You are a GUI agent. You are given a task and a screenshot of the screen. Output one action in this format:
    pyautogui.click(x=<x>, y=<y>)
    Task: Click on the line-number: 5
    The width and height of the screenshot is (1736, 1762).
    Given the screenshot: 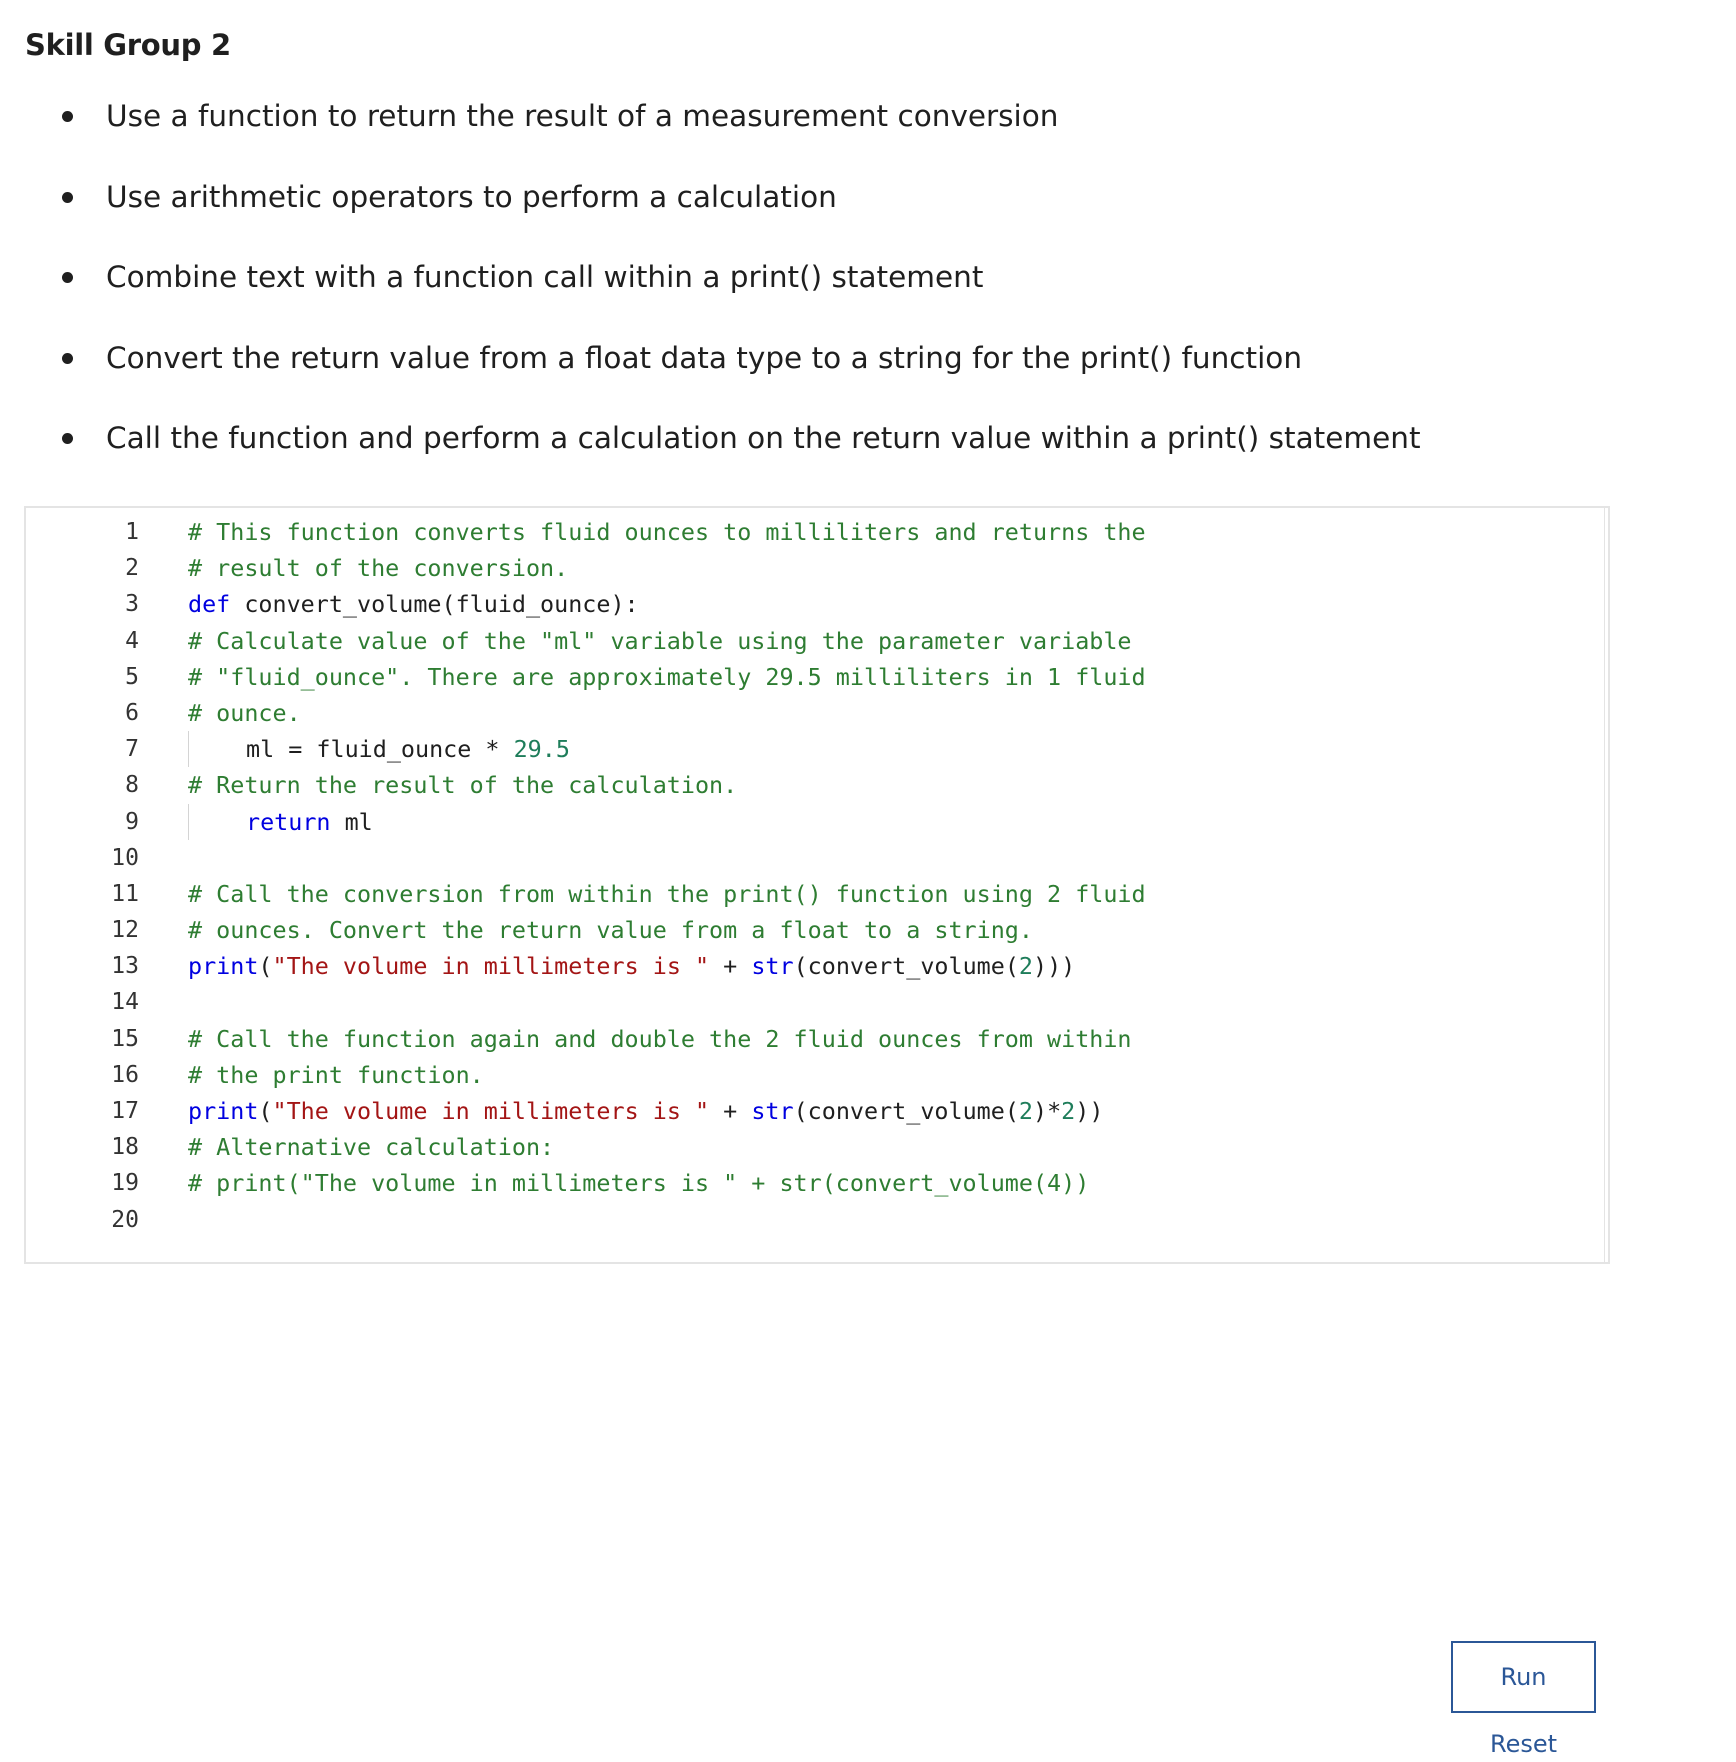 What is the action you would take?
    pyautogui.click(x=132, y=676)
    